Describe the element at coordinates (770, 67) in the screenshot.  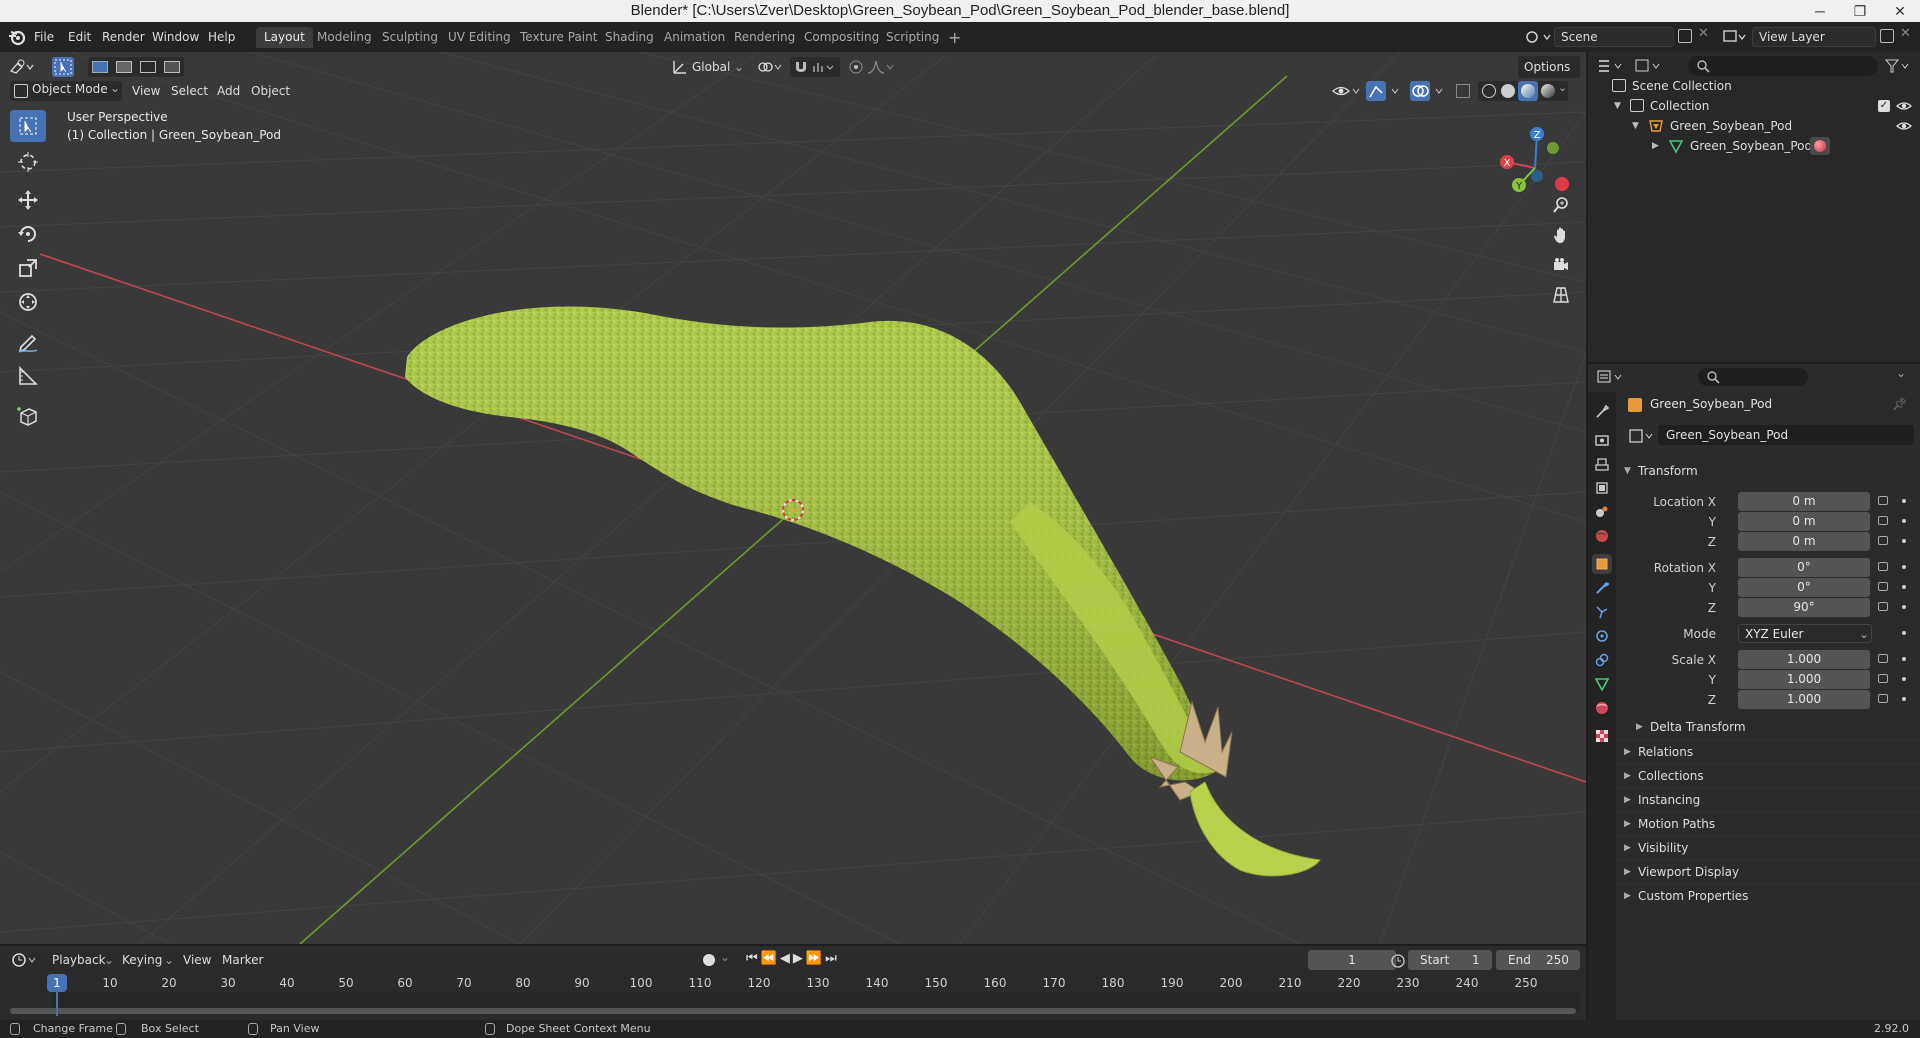
I see `pivot-point-icon` at that location.